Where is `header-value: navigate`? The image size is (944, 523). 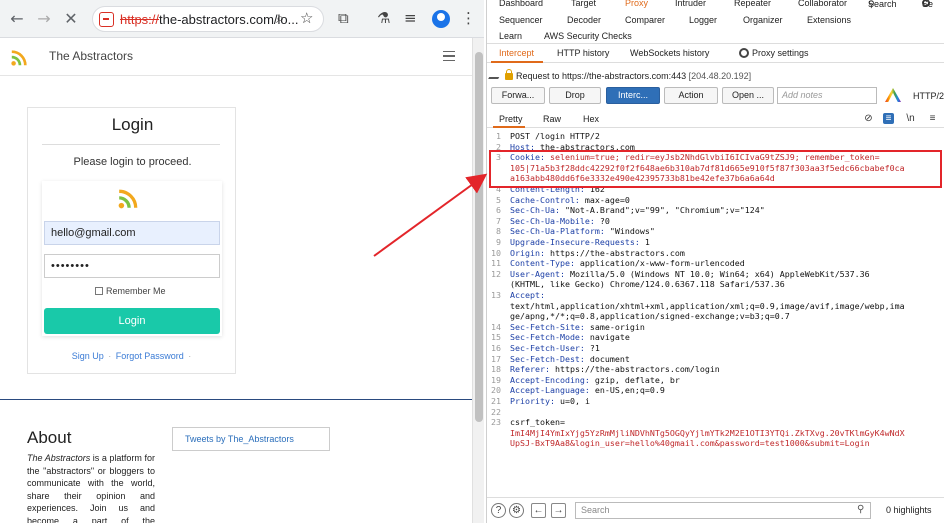 header-value: navigate is located at coordinates (607, 337).